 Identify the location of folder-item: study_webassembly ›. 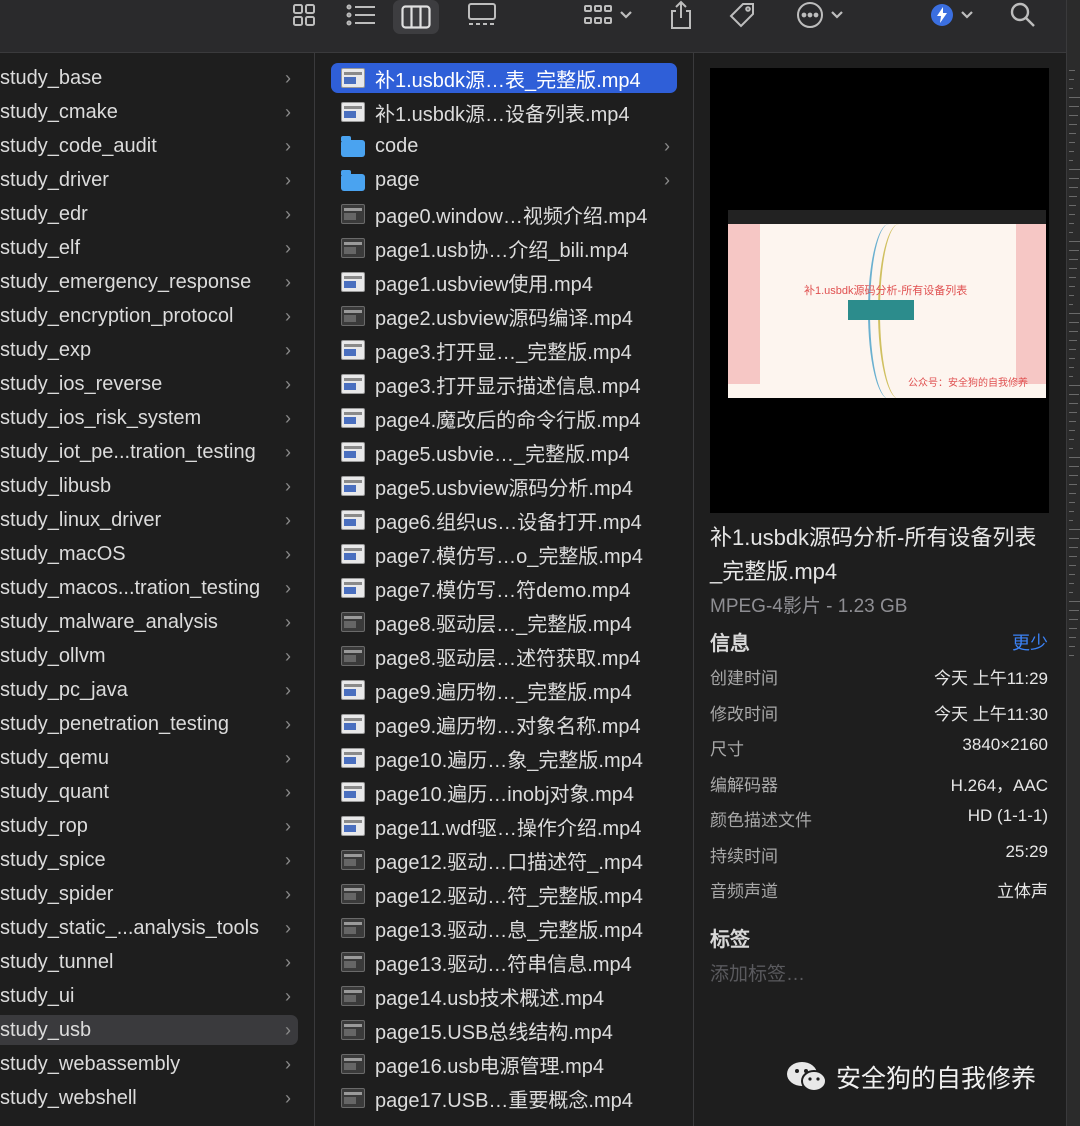
(149, 1064).